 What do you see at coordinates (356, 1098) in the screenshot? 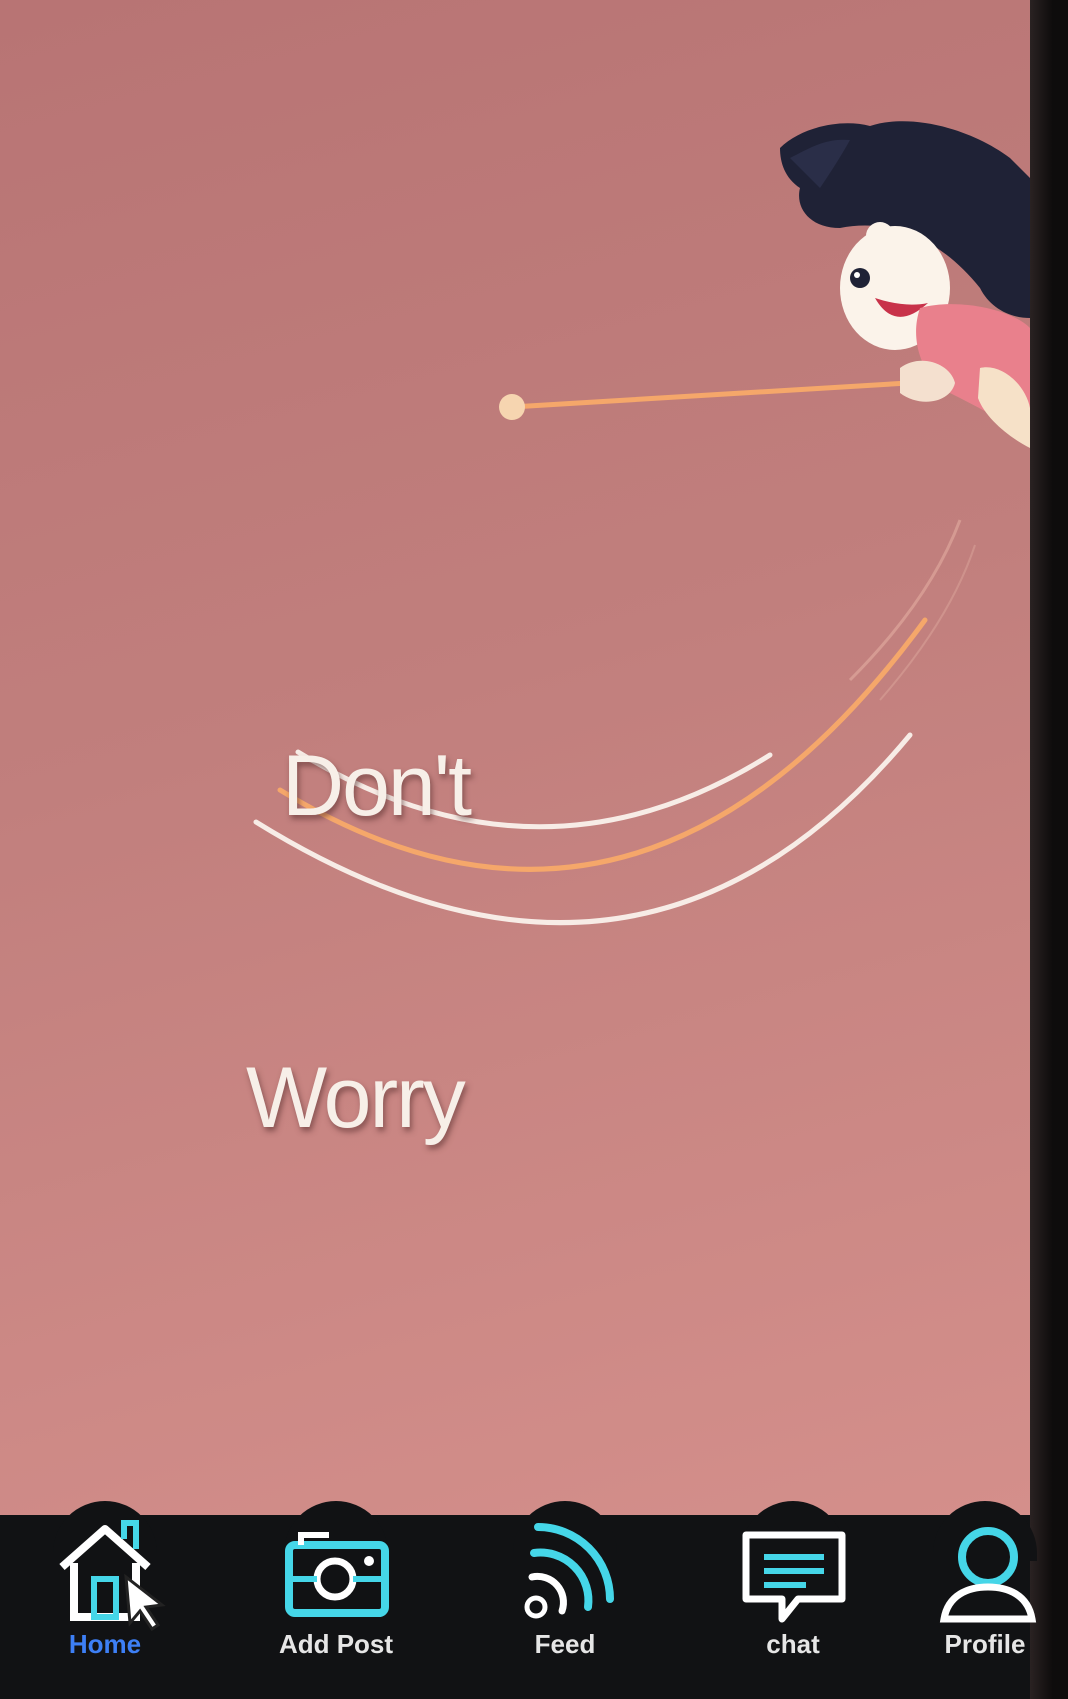
I see `headline-line-2: Worry` at bounding box center [356, 1098].